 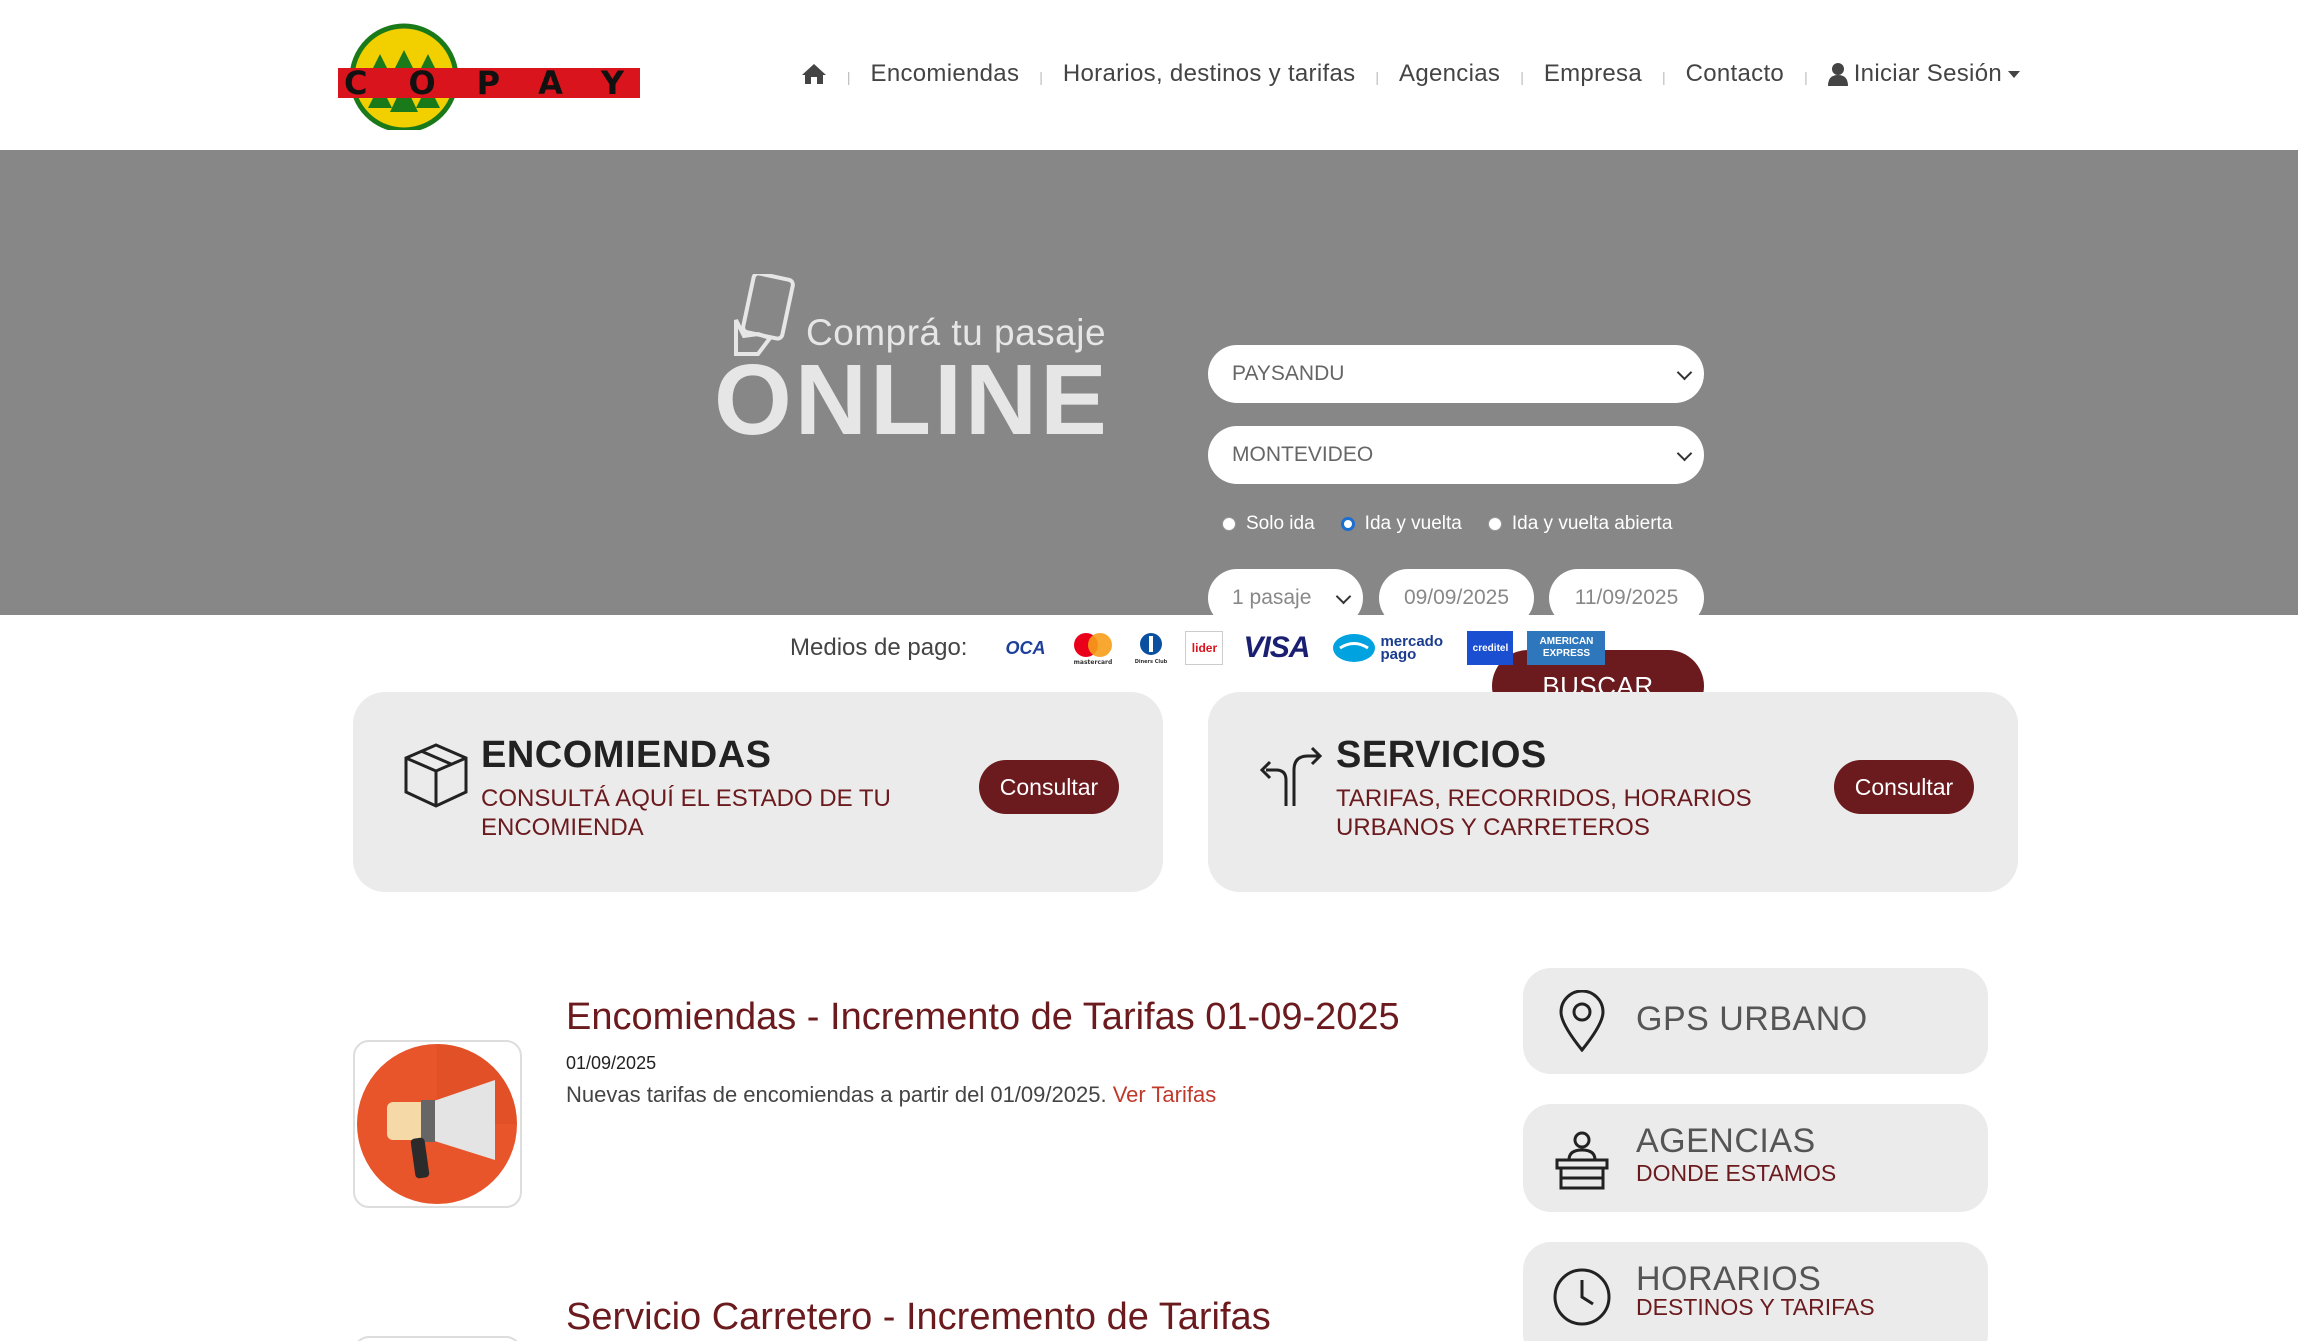 What do you see at coordinates (1288, 373) in the screenshot?
I see `origin-value: PAYSANDU` at bounding box center [1288, 373].